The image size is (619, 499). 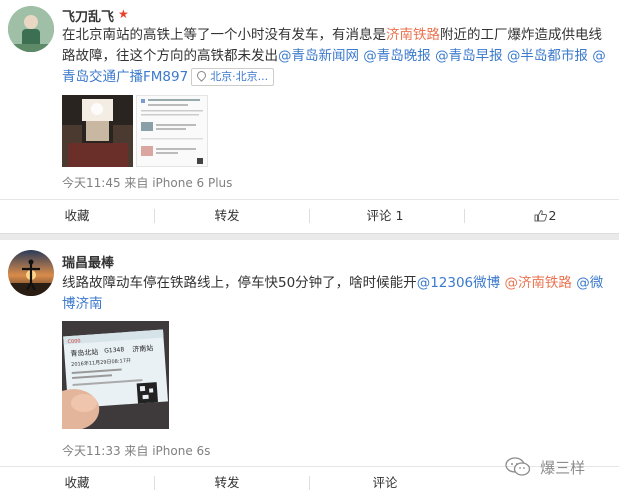 I want to click on wechat-icon, so click(x=518, y=466).